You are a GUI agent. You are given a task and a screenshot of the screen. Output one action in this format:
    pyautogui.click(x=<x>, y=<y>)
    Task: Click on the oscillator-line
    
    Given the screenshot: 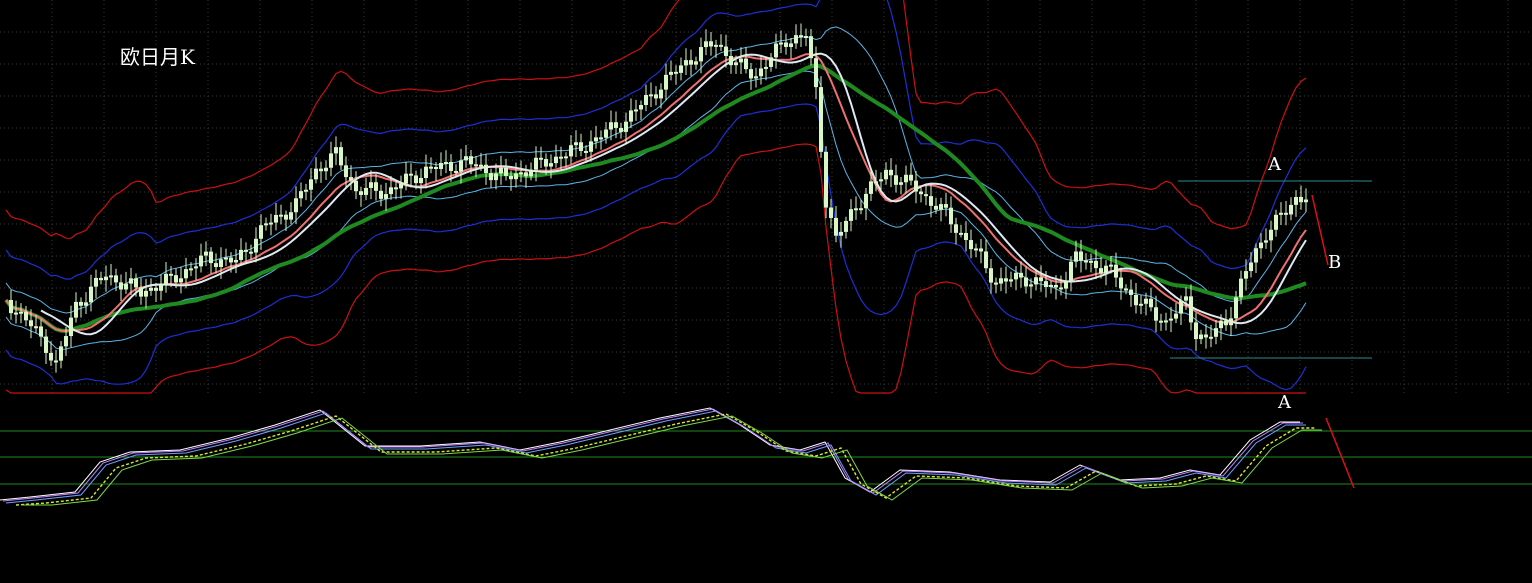 What is the action you would take?
    pyautogui.click(x=672, y=460)
    